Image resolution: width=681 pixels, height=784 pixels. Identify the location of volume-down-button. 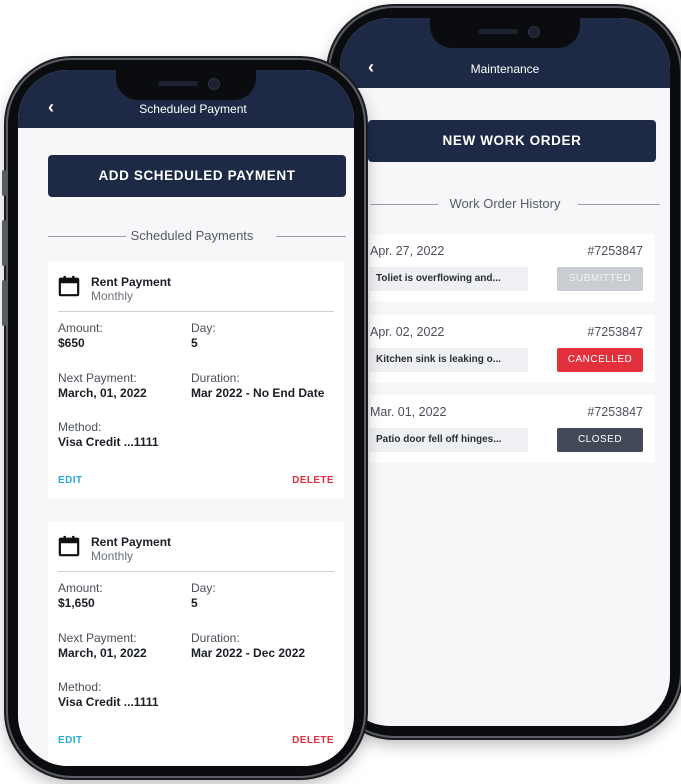
(4, 303).